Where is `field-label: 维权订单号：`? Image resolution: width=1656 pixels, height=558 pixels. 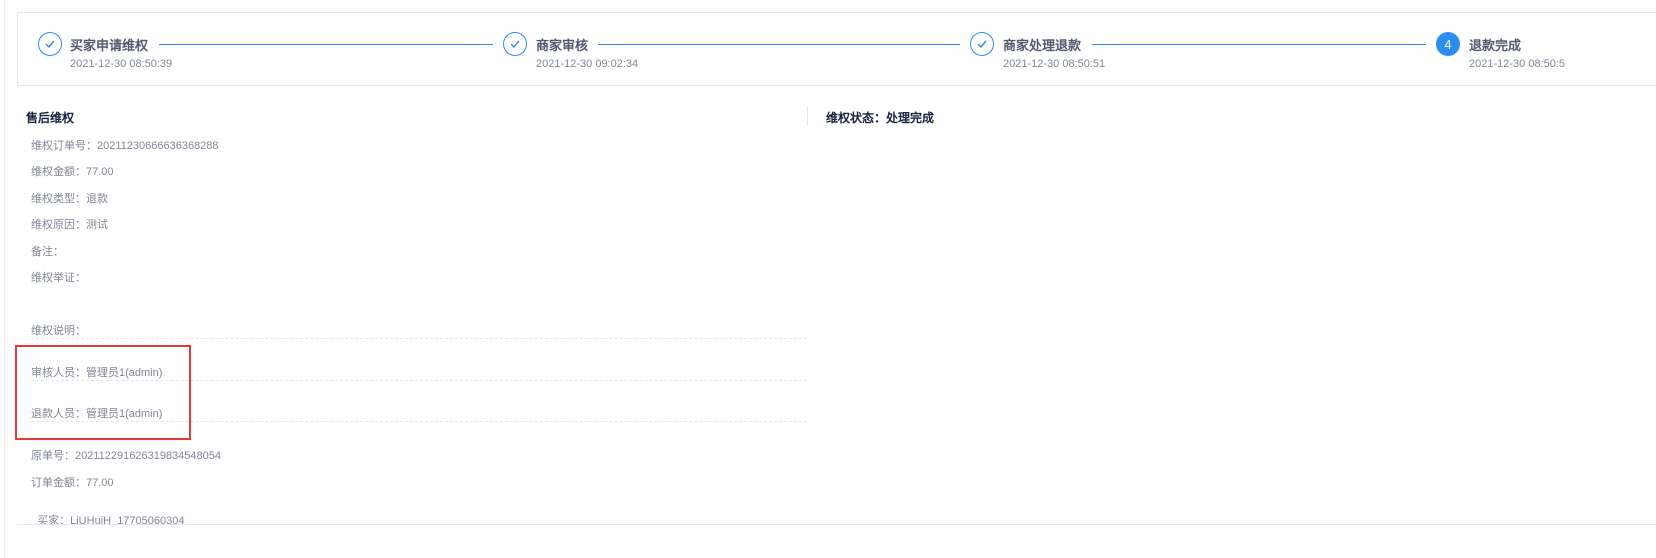
field-label: 维权订单号： is located at coordinates (64, 146).